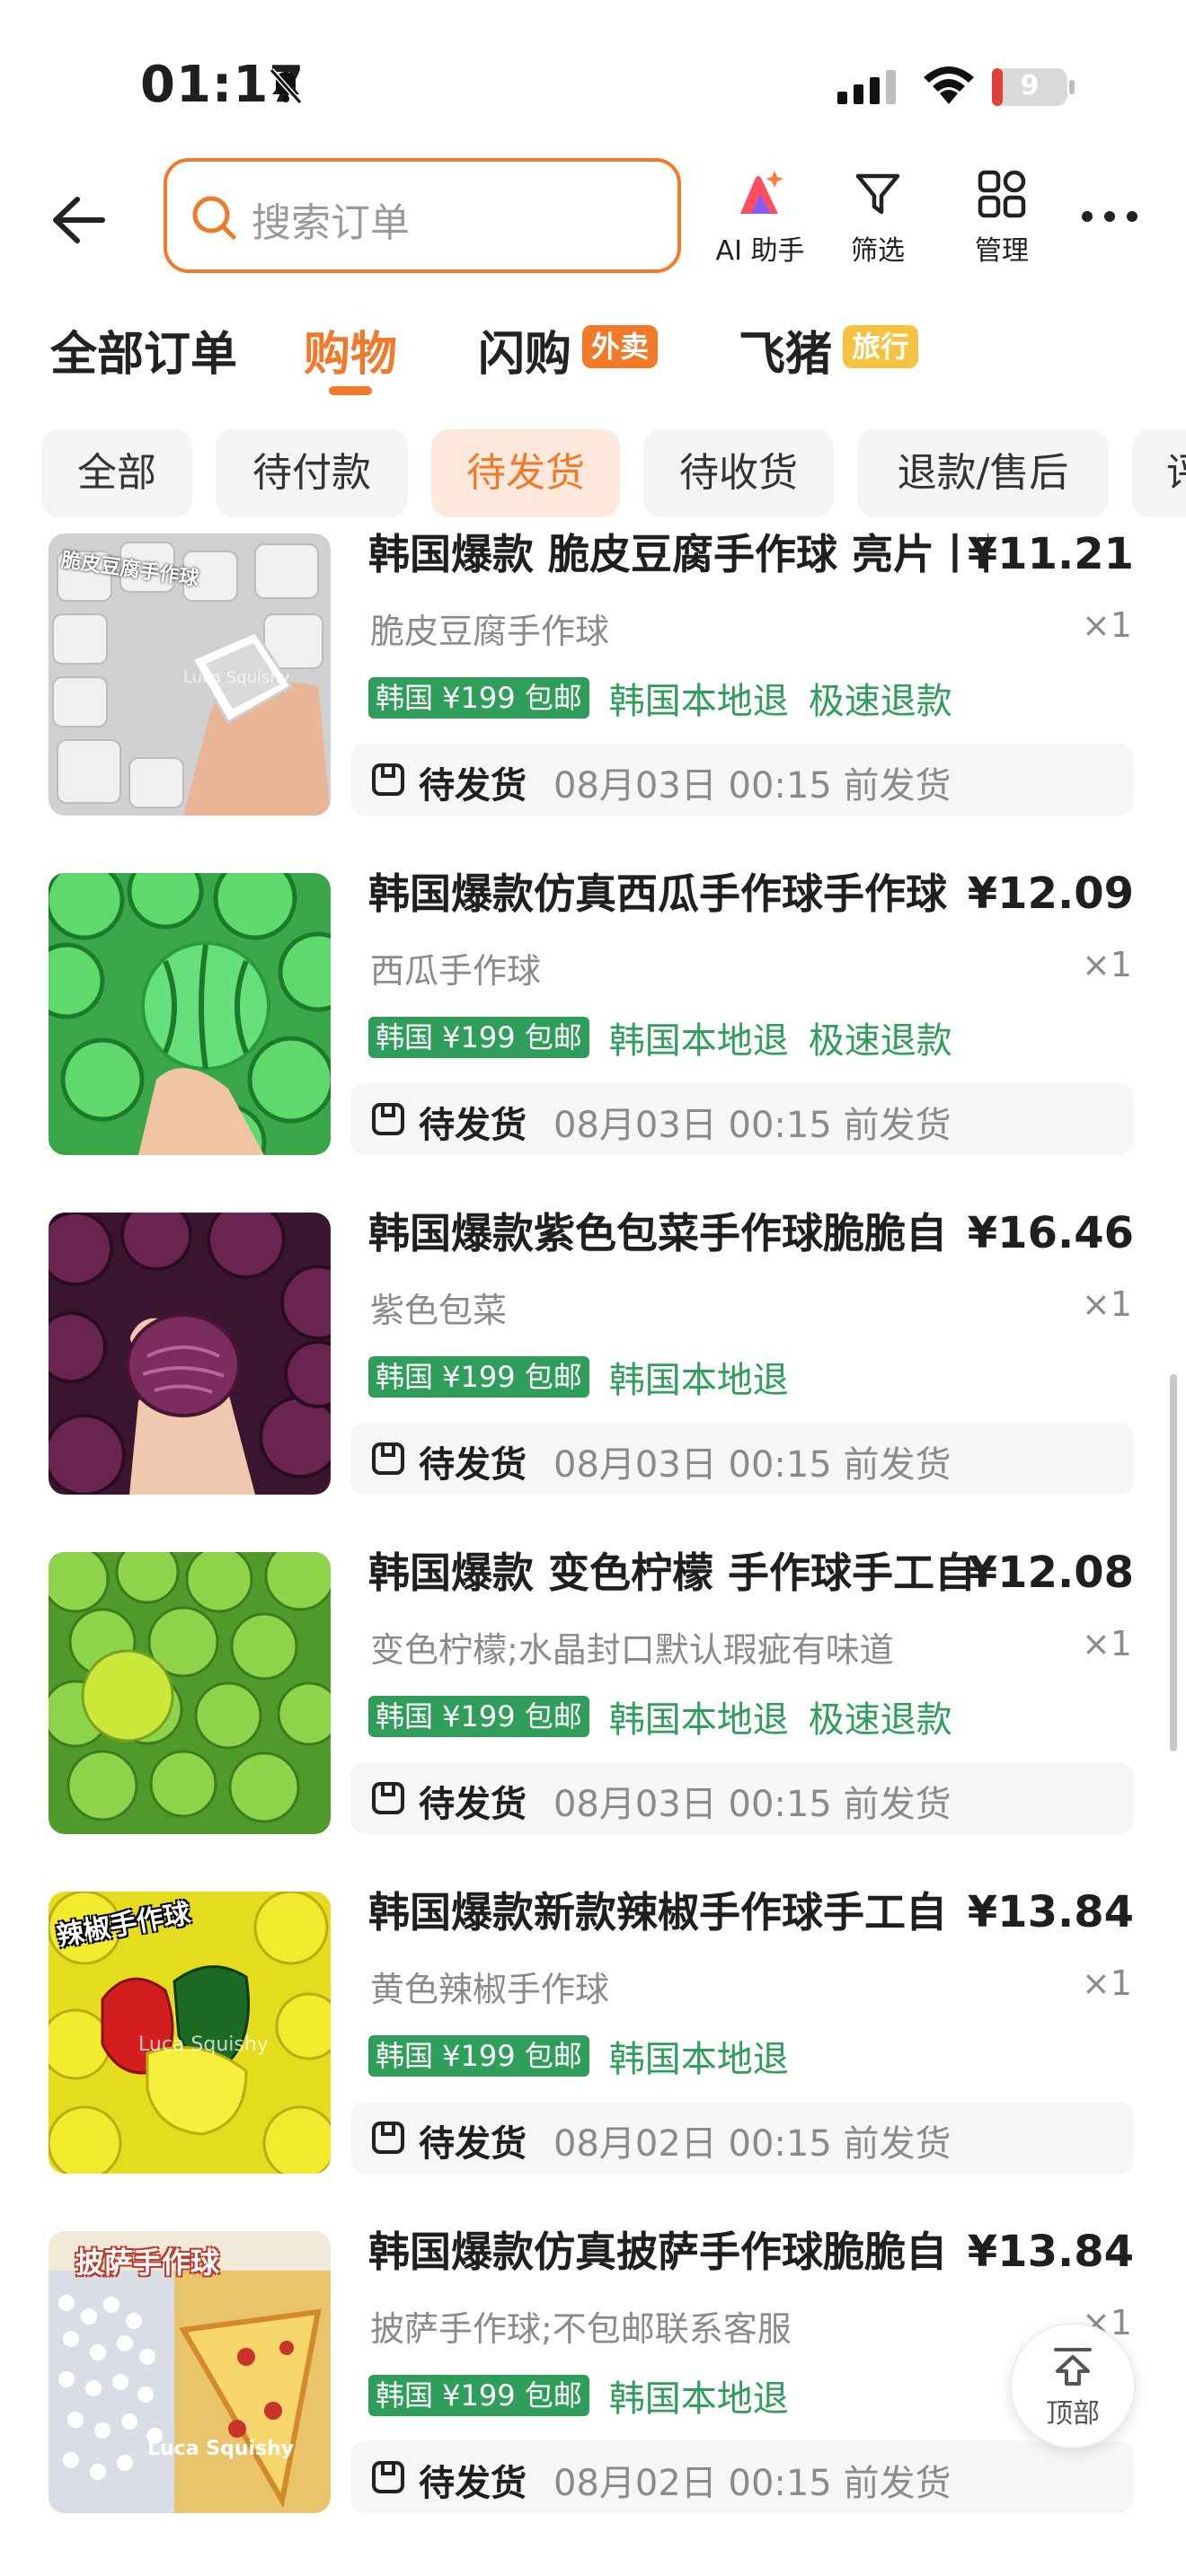 Image resolution: width=1186 pixels, height=2576 pixels. I want to click on back-arrow-icon, so click(78, 220).